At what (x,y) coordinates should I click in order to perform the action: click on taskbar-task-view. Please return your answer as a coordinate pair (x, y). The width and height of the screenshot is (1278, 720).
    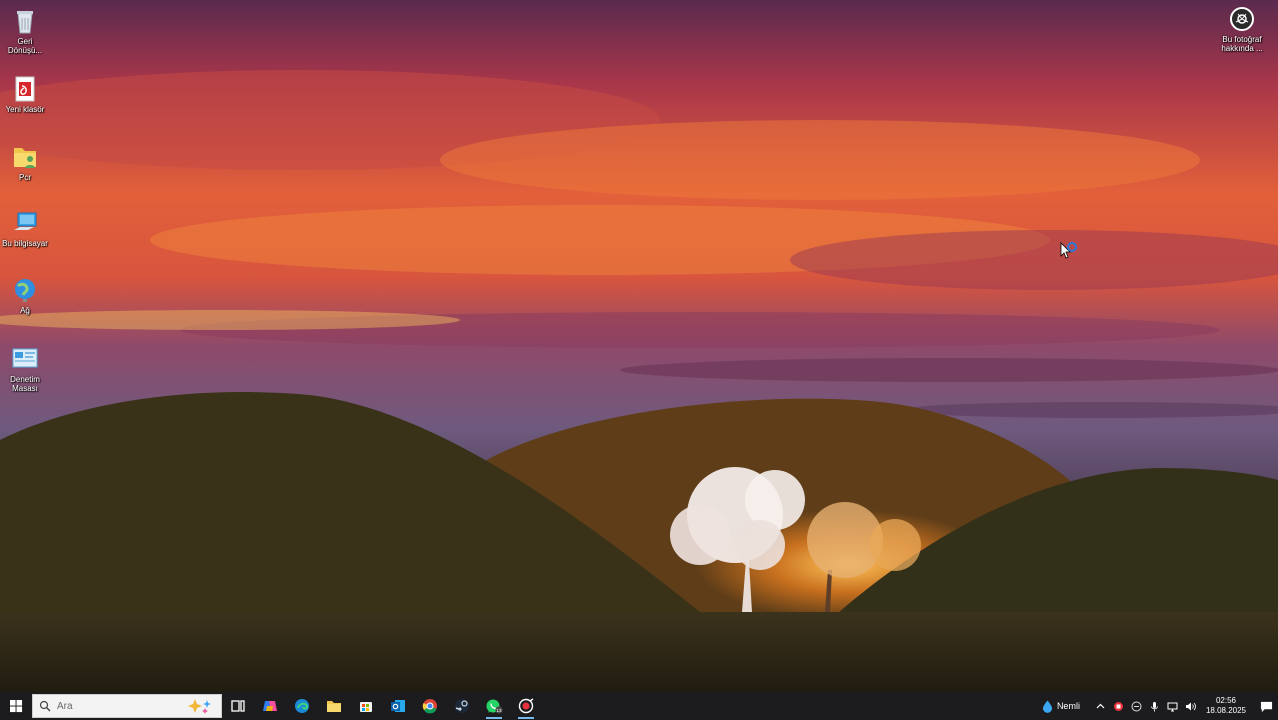
    Looking at the image, I should click on (238, 706).